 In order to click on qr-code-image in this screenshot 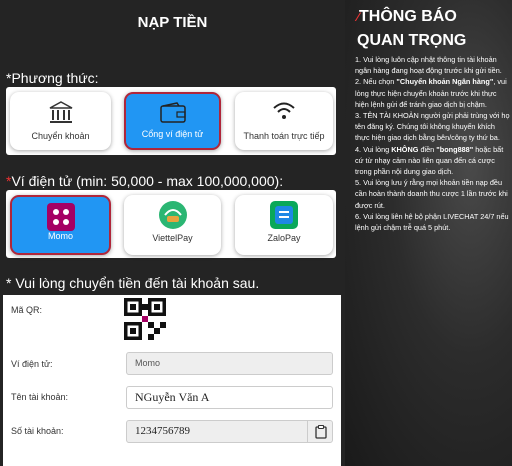, I will do `click(145, 319)`.